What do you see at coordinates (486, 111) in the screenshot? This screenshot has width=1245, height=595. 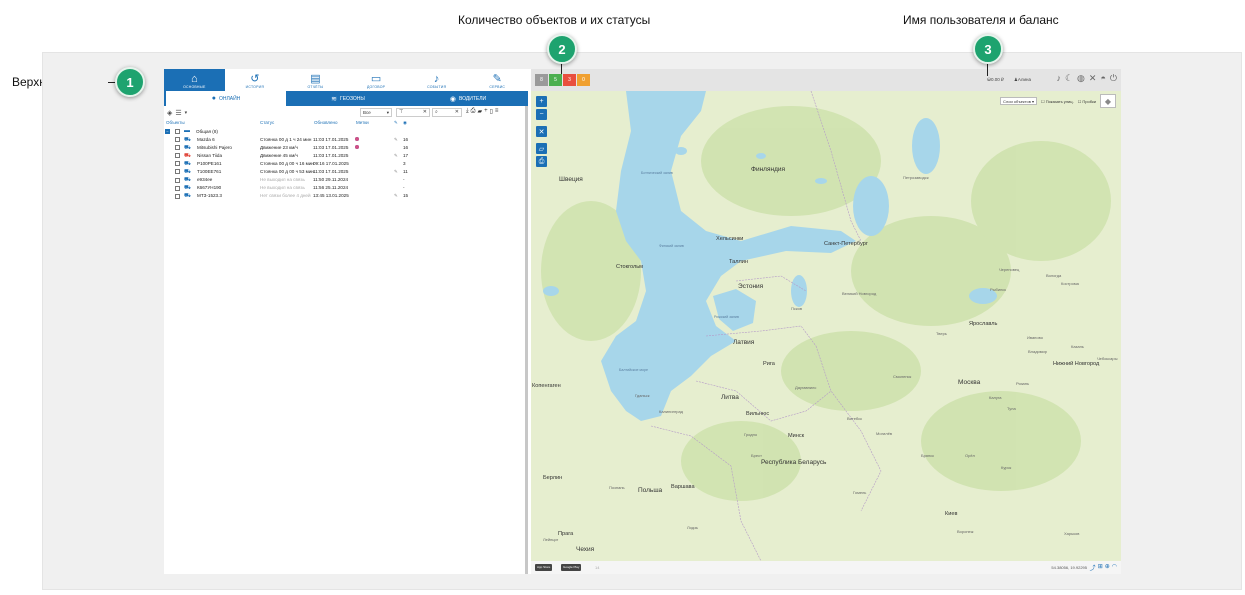 I see `add-icon: +` at bounding box center [486, 111].